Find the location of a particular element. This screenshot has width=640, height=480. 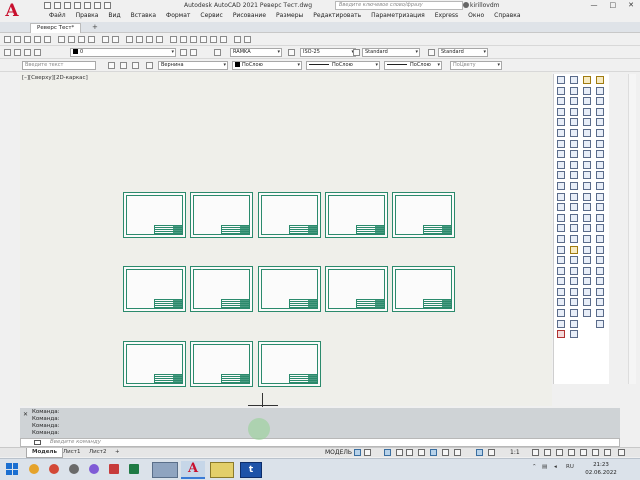

conceptual-icon is located at coordinates (600, 260).